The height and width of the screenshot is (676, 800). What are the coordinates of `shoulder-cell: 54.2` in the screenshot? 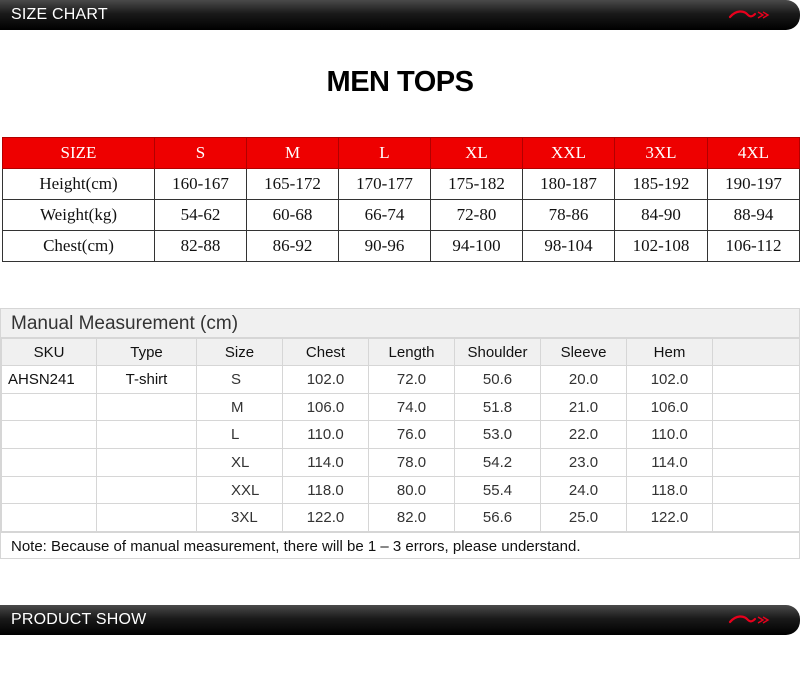 It's located at (497, 462).